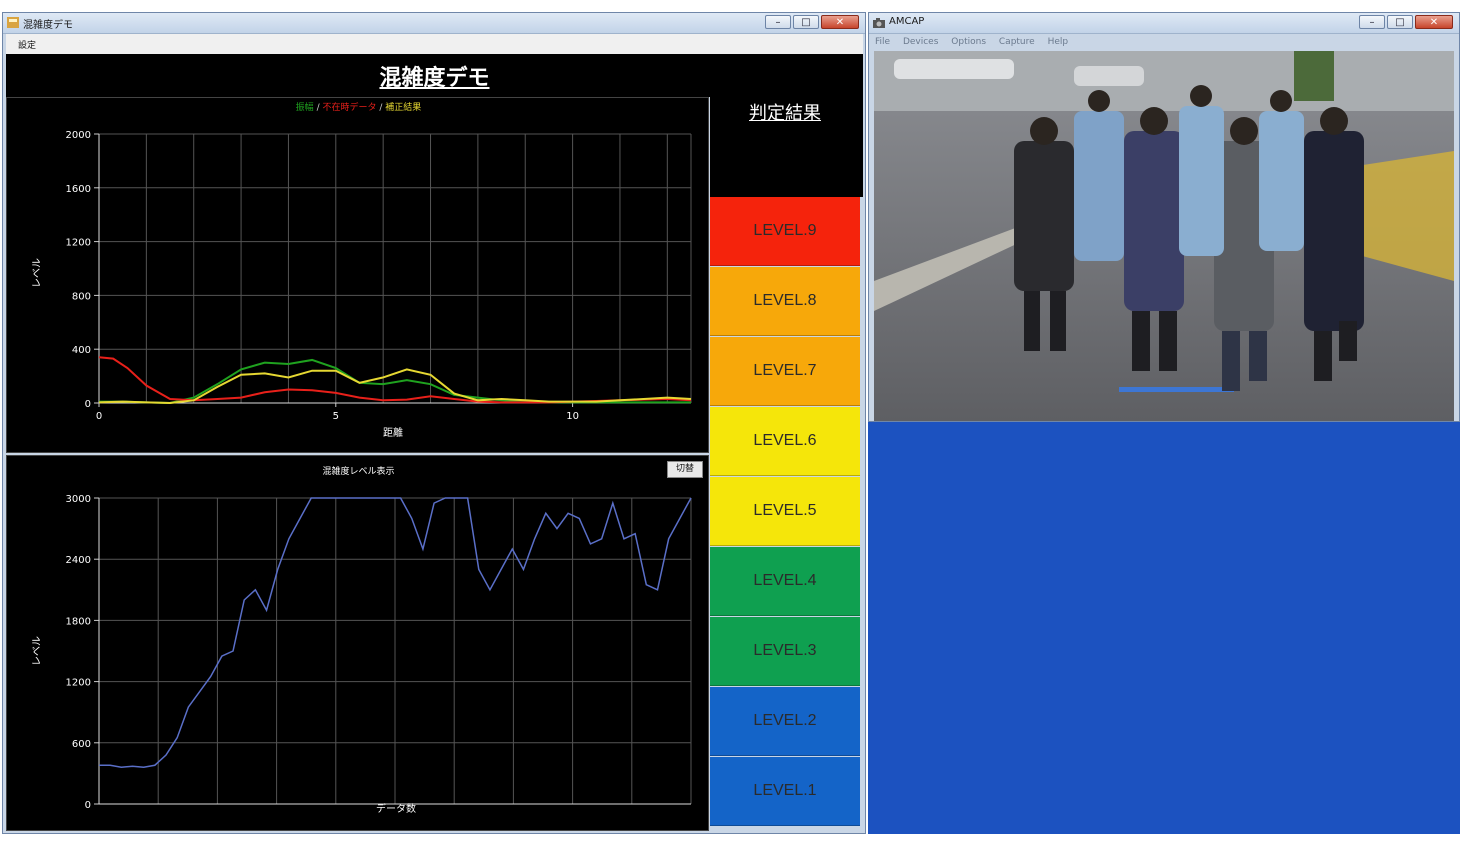 This screenshot has width=1465, height=845. Describe the element at coordinates (336, 416) in the screenshot. I see `x-tick-label: 5` at that location.